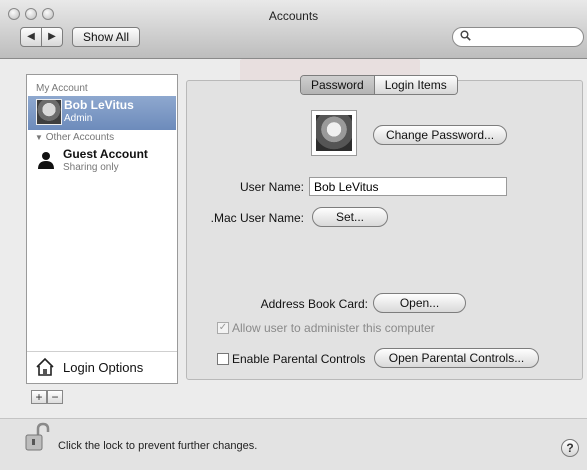 The height and width of the screenshot is (470, 587). What do you see at coordinates (46, 160) in the screenshot?
I see `guest-account-icon` at bounding box center [46, 160].